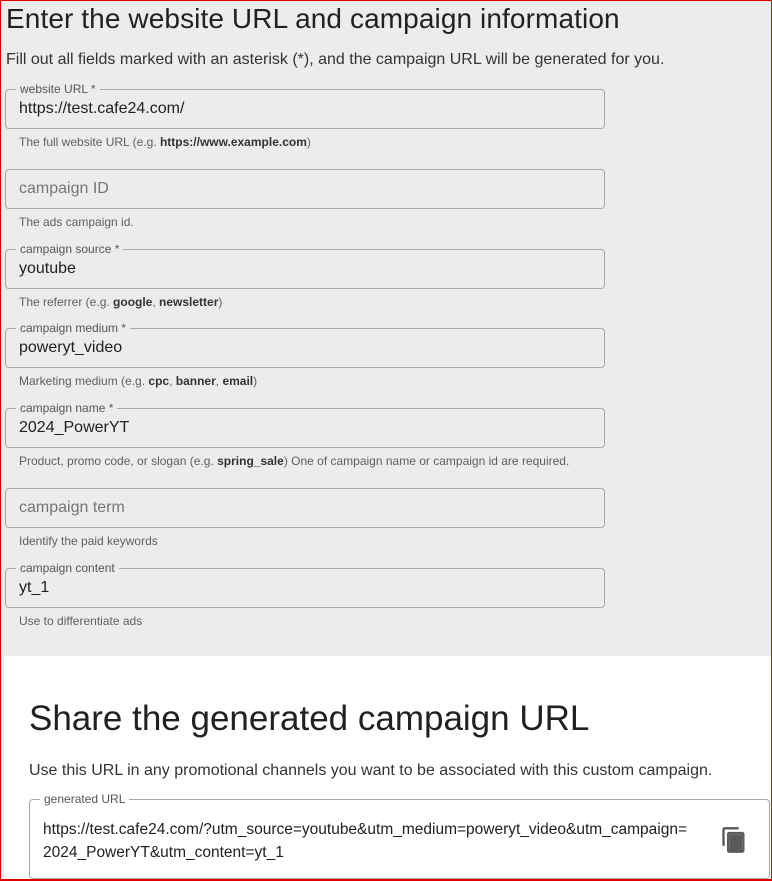 The height and width of the screenshot is (881, 772). I want to click on campaign-source-helper: The referrer (e.g. google, newsletter), so click(121, 302).